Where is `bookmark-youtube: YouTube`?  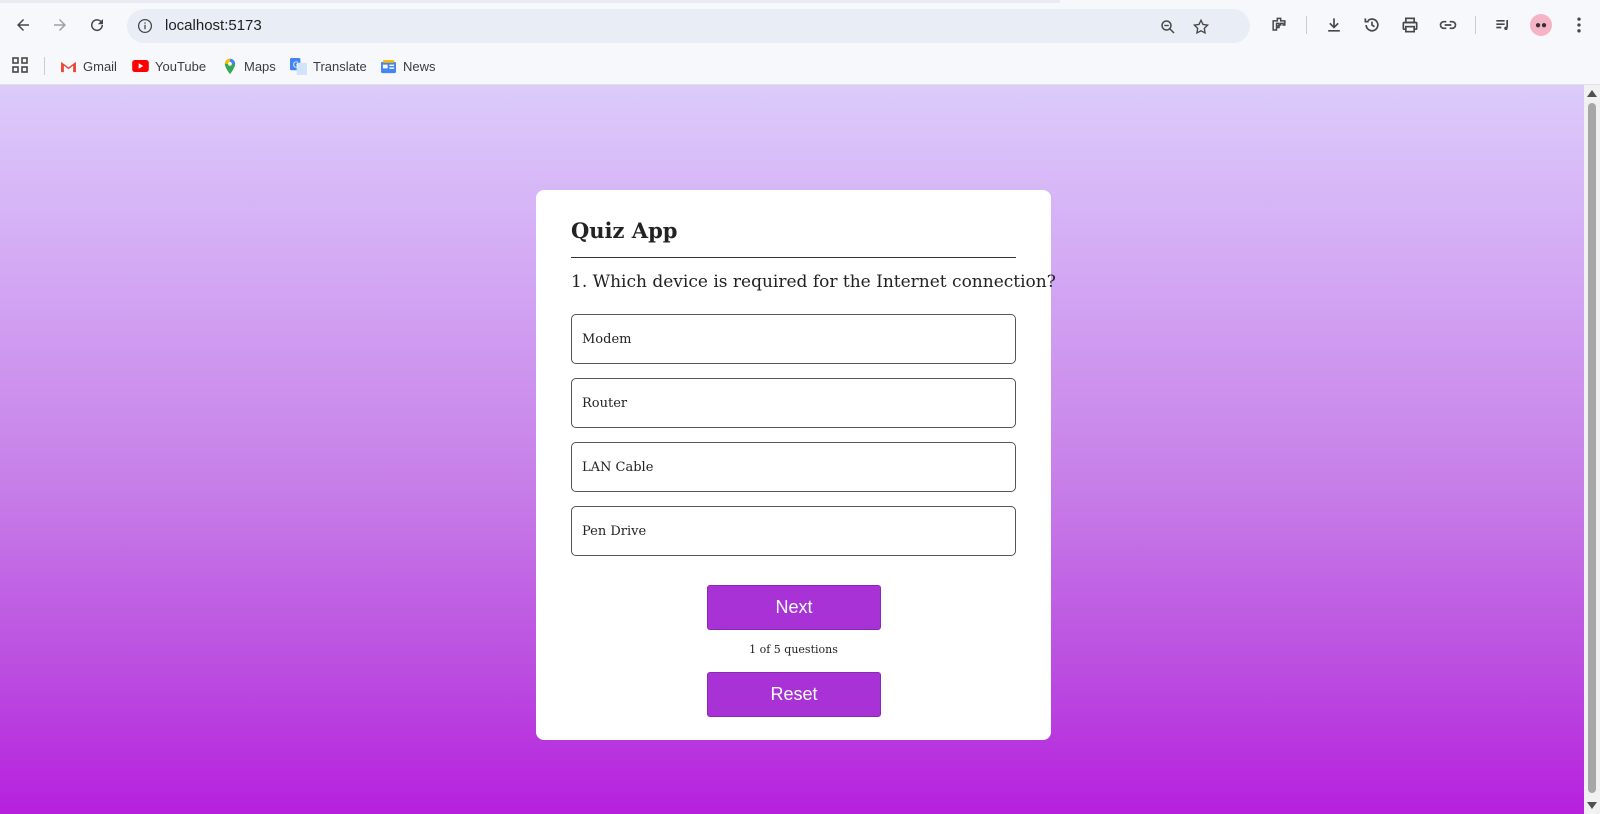 bookmark-youtube: YouTube is located at coordinates (169, 66).